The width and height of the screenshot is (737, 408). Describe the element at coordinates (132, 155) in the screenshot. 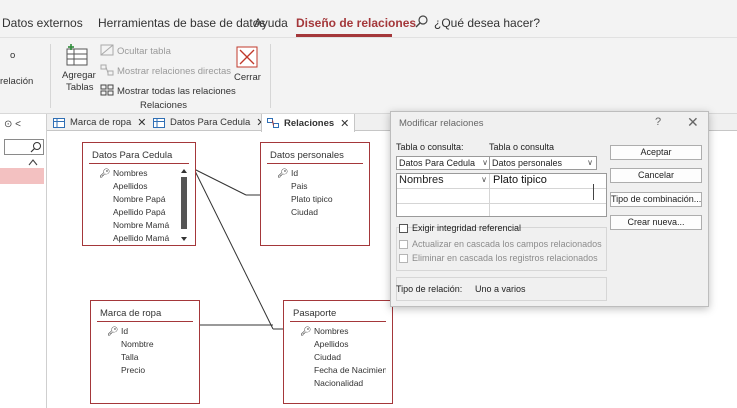

I see `table-title: Datos Para Cedula` at that location.